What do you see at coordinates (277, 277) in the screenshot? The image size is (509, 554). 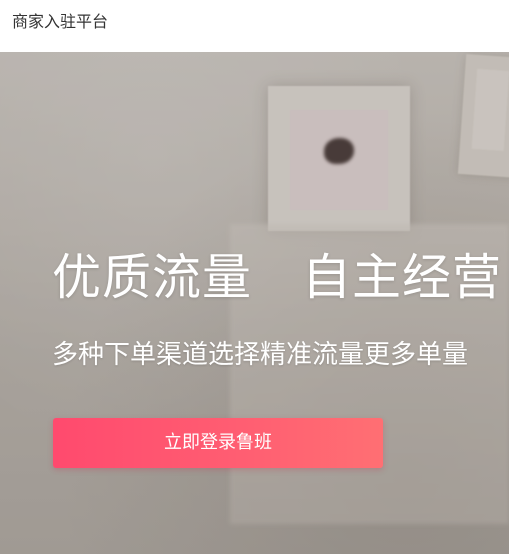 I see `hero-headline: 优质流量 自主经营` at bounding box center [277, 277].